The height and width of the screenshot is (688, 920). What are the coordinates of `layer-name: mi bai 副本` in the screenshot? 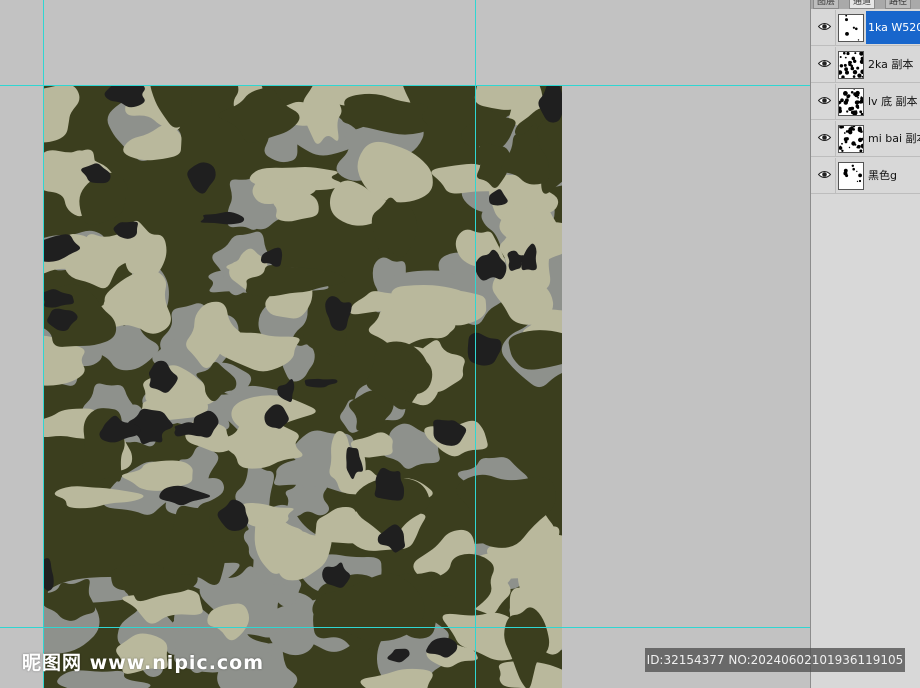 It's located at (894, 138).